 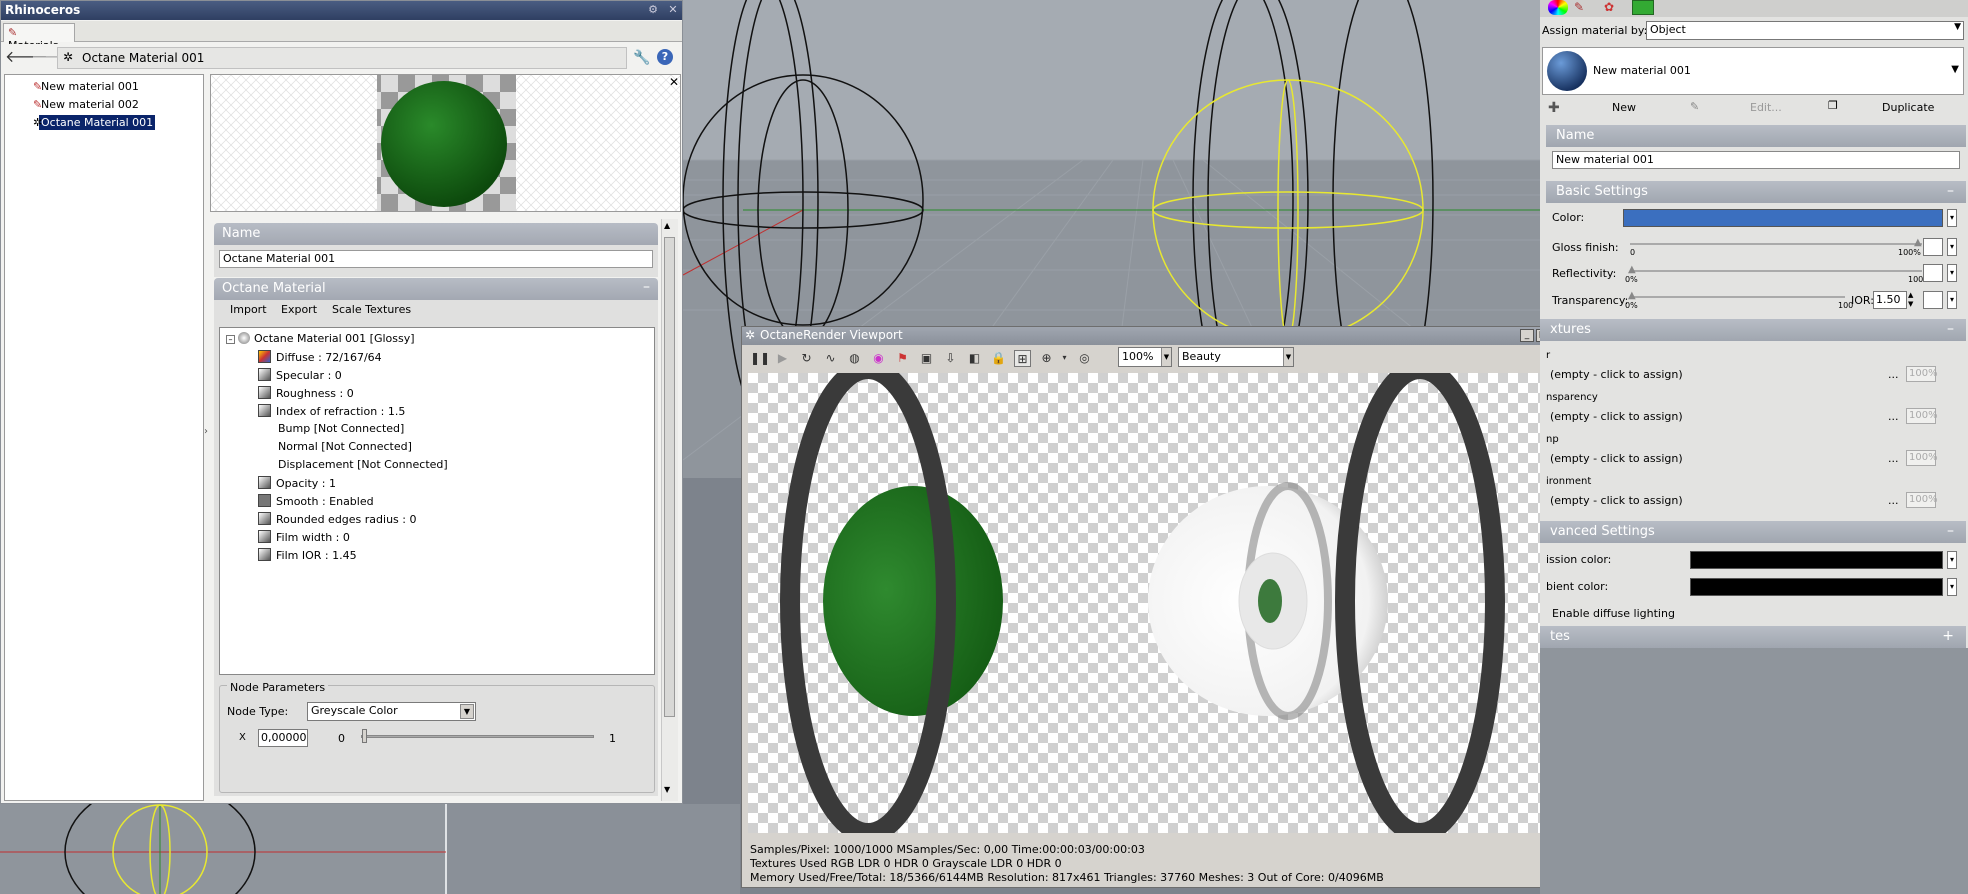 I want to click on close-icon: ✕, so click(x=673, y=10).